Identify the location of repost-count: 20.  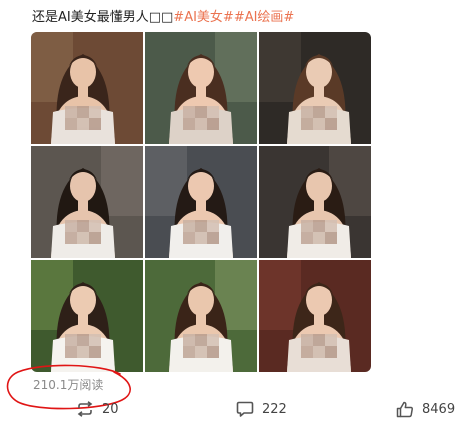
(110, 409).